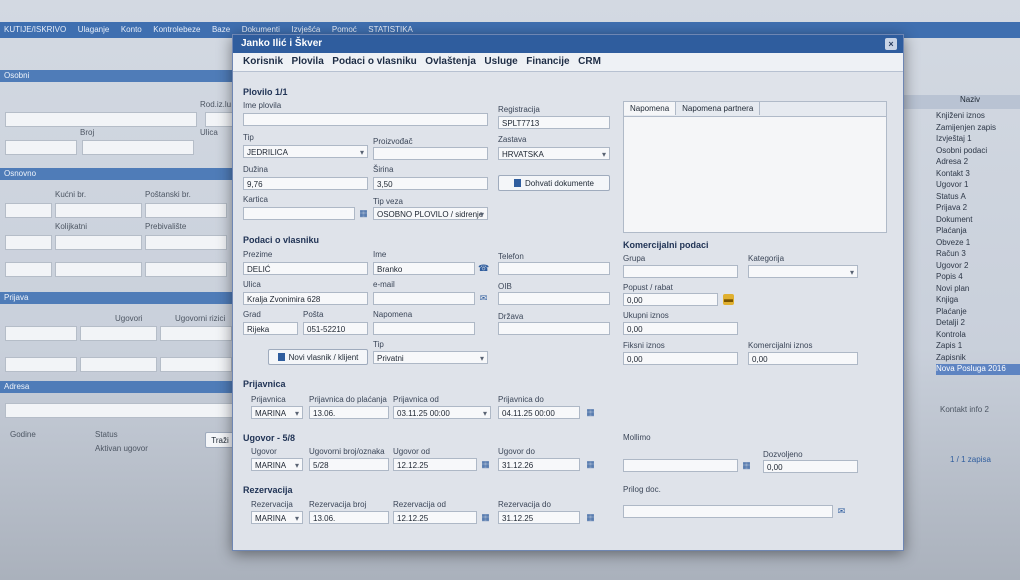  I want to click on menu-item: Pomoć, so click(344, 29).